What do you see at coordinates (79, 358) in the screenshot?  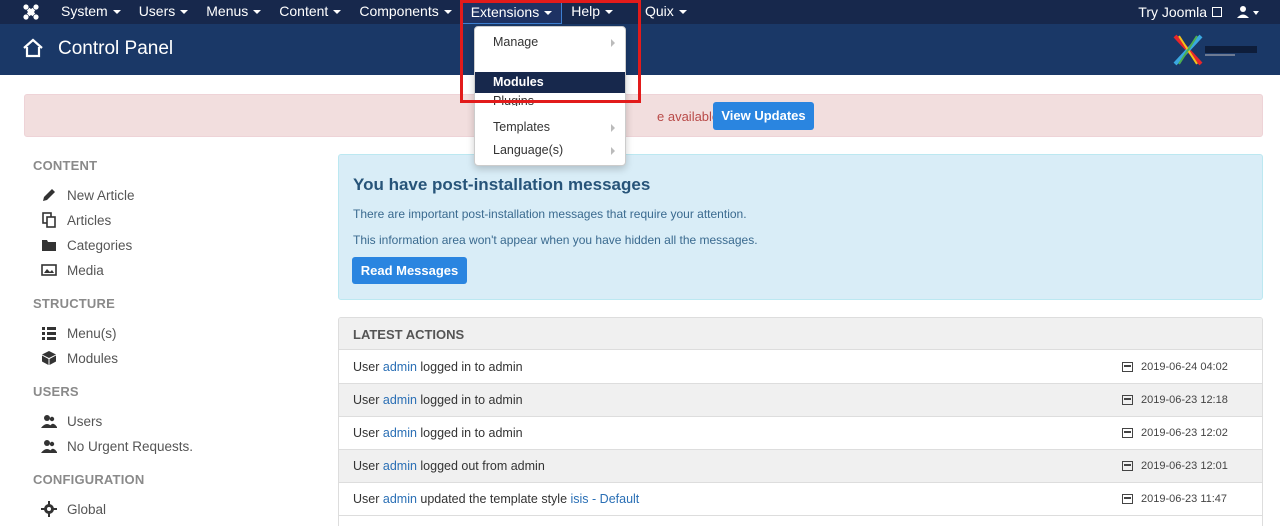 I see `sidebar-item-modules: Modules` at bounding box center [79, 358].